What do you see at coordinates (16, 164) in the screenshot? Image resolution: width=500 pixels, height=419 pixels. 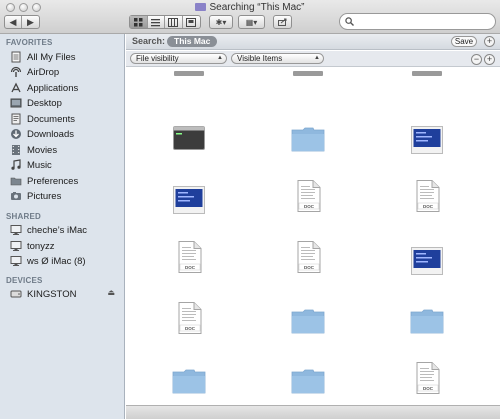 I see `music-icon` at bounding box center [16, 164].